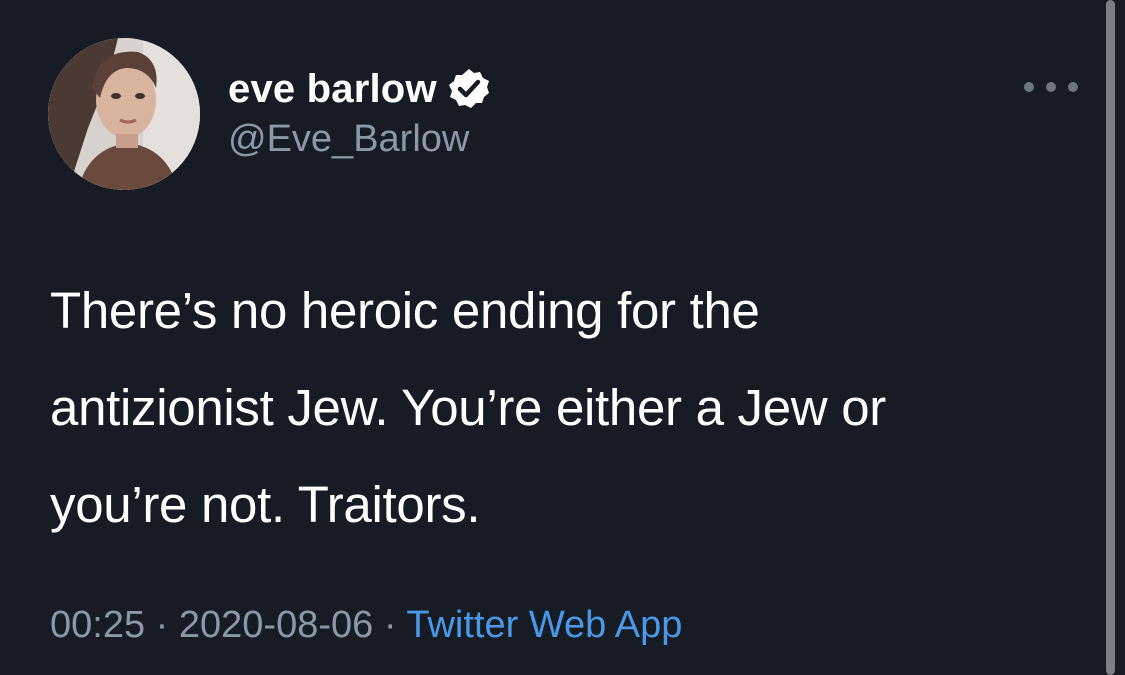 The height and width of the screenshot is (675, 1125). I want to click on more-options-button, so click(1051, 87).